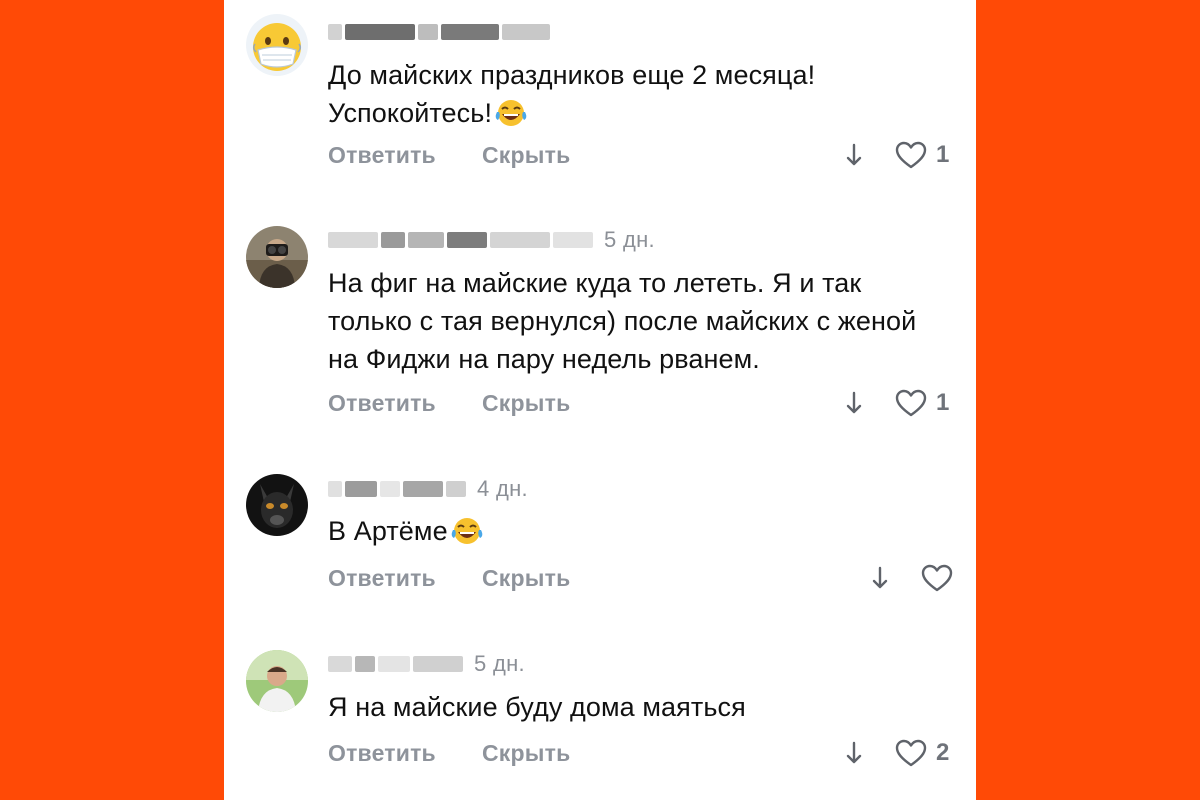  I want to click on like-group, so click(941, 578).